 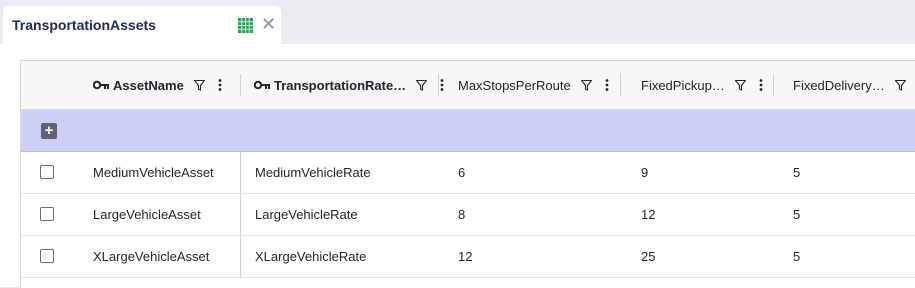 I want to click on new-row-bar: +, so click(x=468, y=131).